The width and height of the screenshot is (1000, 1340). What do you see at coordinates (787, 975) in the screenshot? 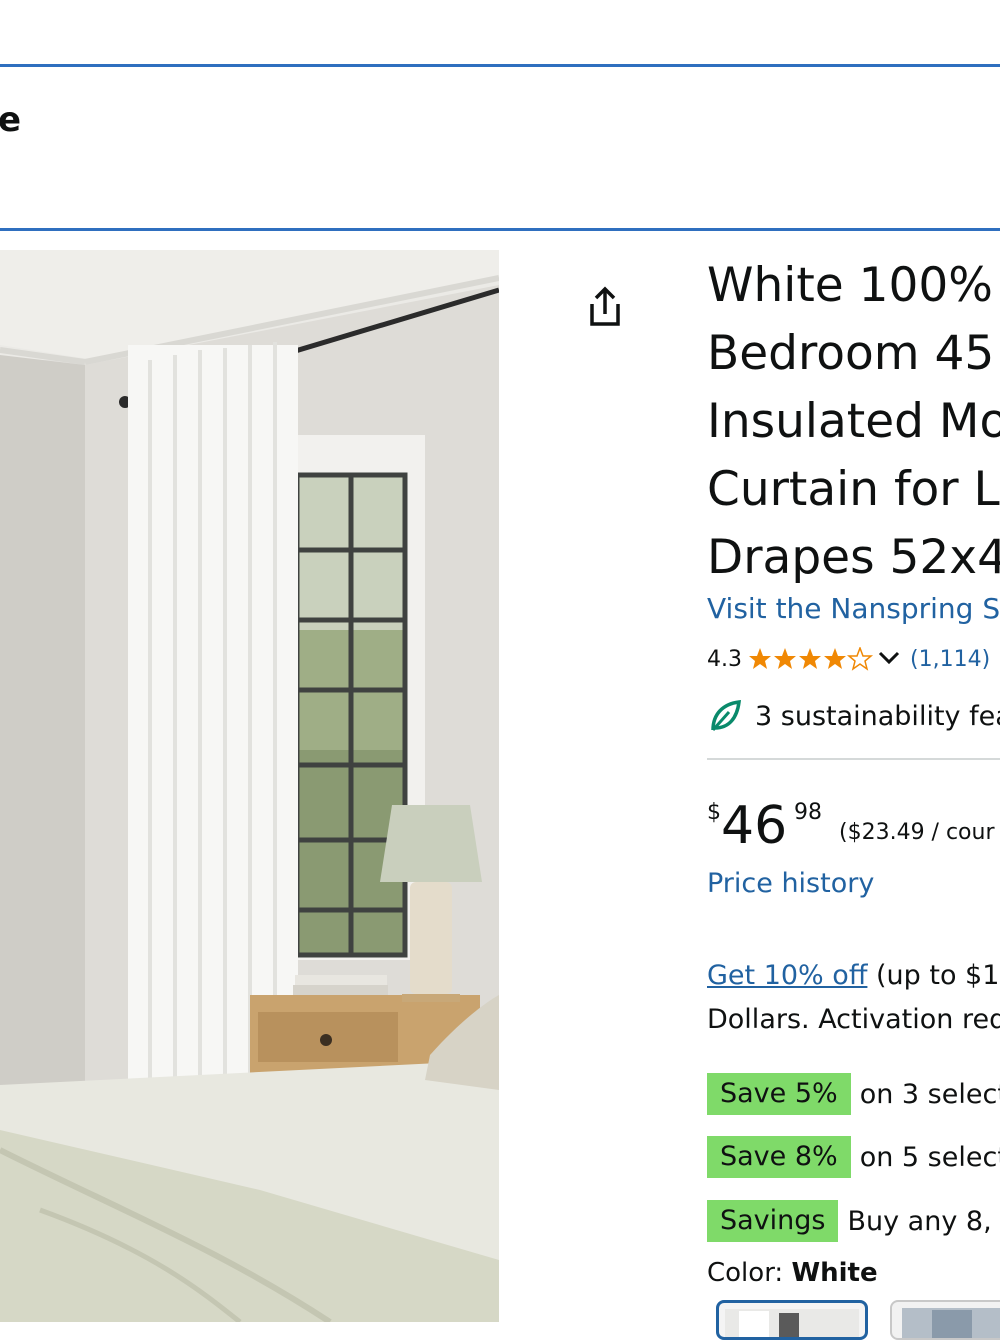
I see `promo-link: Get 10% off` at bounding box center [787, 975].